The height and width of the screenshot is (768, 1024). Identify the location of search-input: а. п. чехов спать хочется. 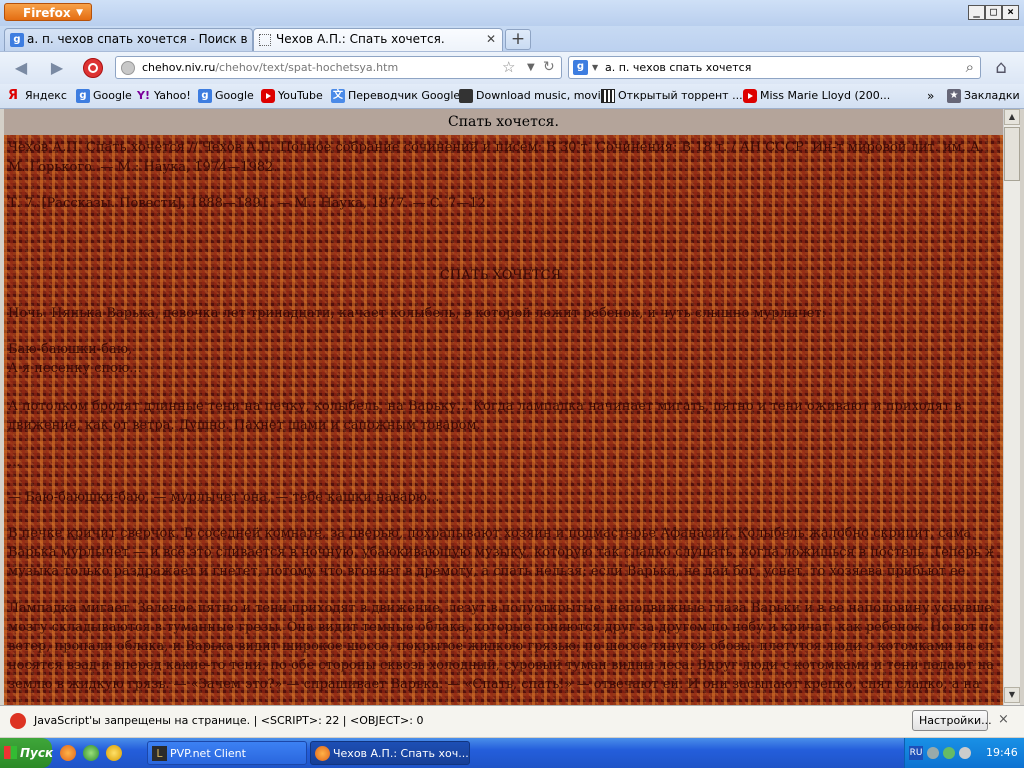
(678, 67).